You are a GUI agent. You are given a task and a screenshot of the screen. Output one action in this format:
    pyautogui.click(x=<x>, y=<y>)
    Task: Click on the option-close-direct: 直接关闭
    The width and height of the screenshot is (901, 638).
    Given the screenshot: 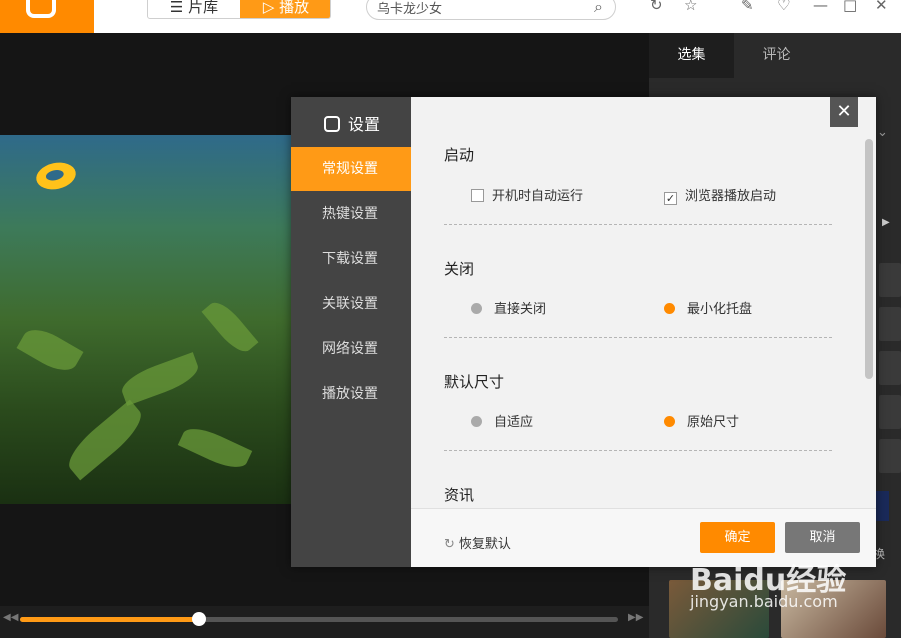 What is the action you would take?
    pyautogui.click(x=508, y=307)
    